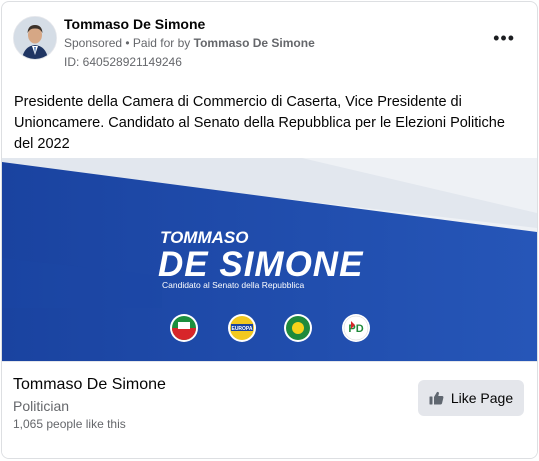 Image resolution: width=539 pixels, height=461 pixels. What do you see at coordinates (436, 398) in the screenshot?
I see `thumbs-up-icon` at bounding box center [436, 398].